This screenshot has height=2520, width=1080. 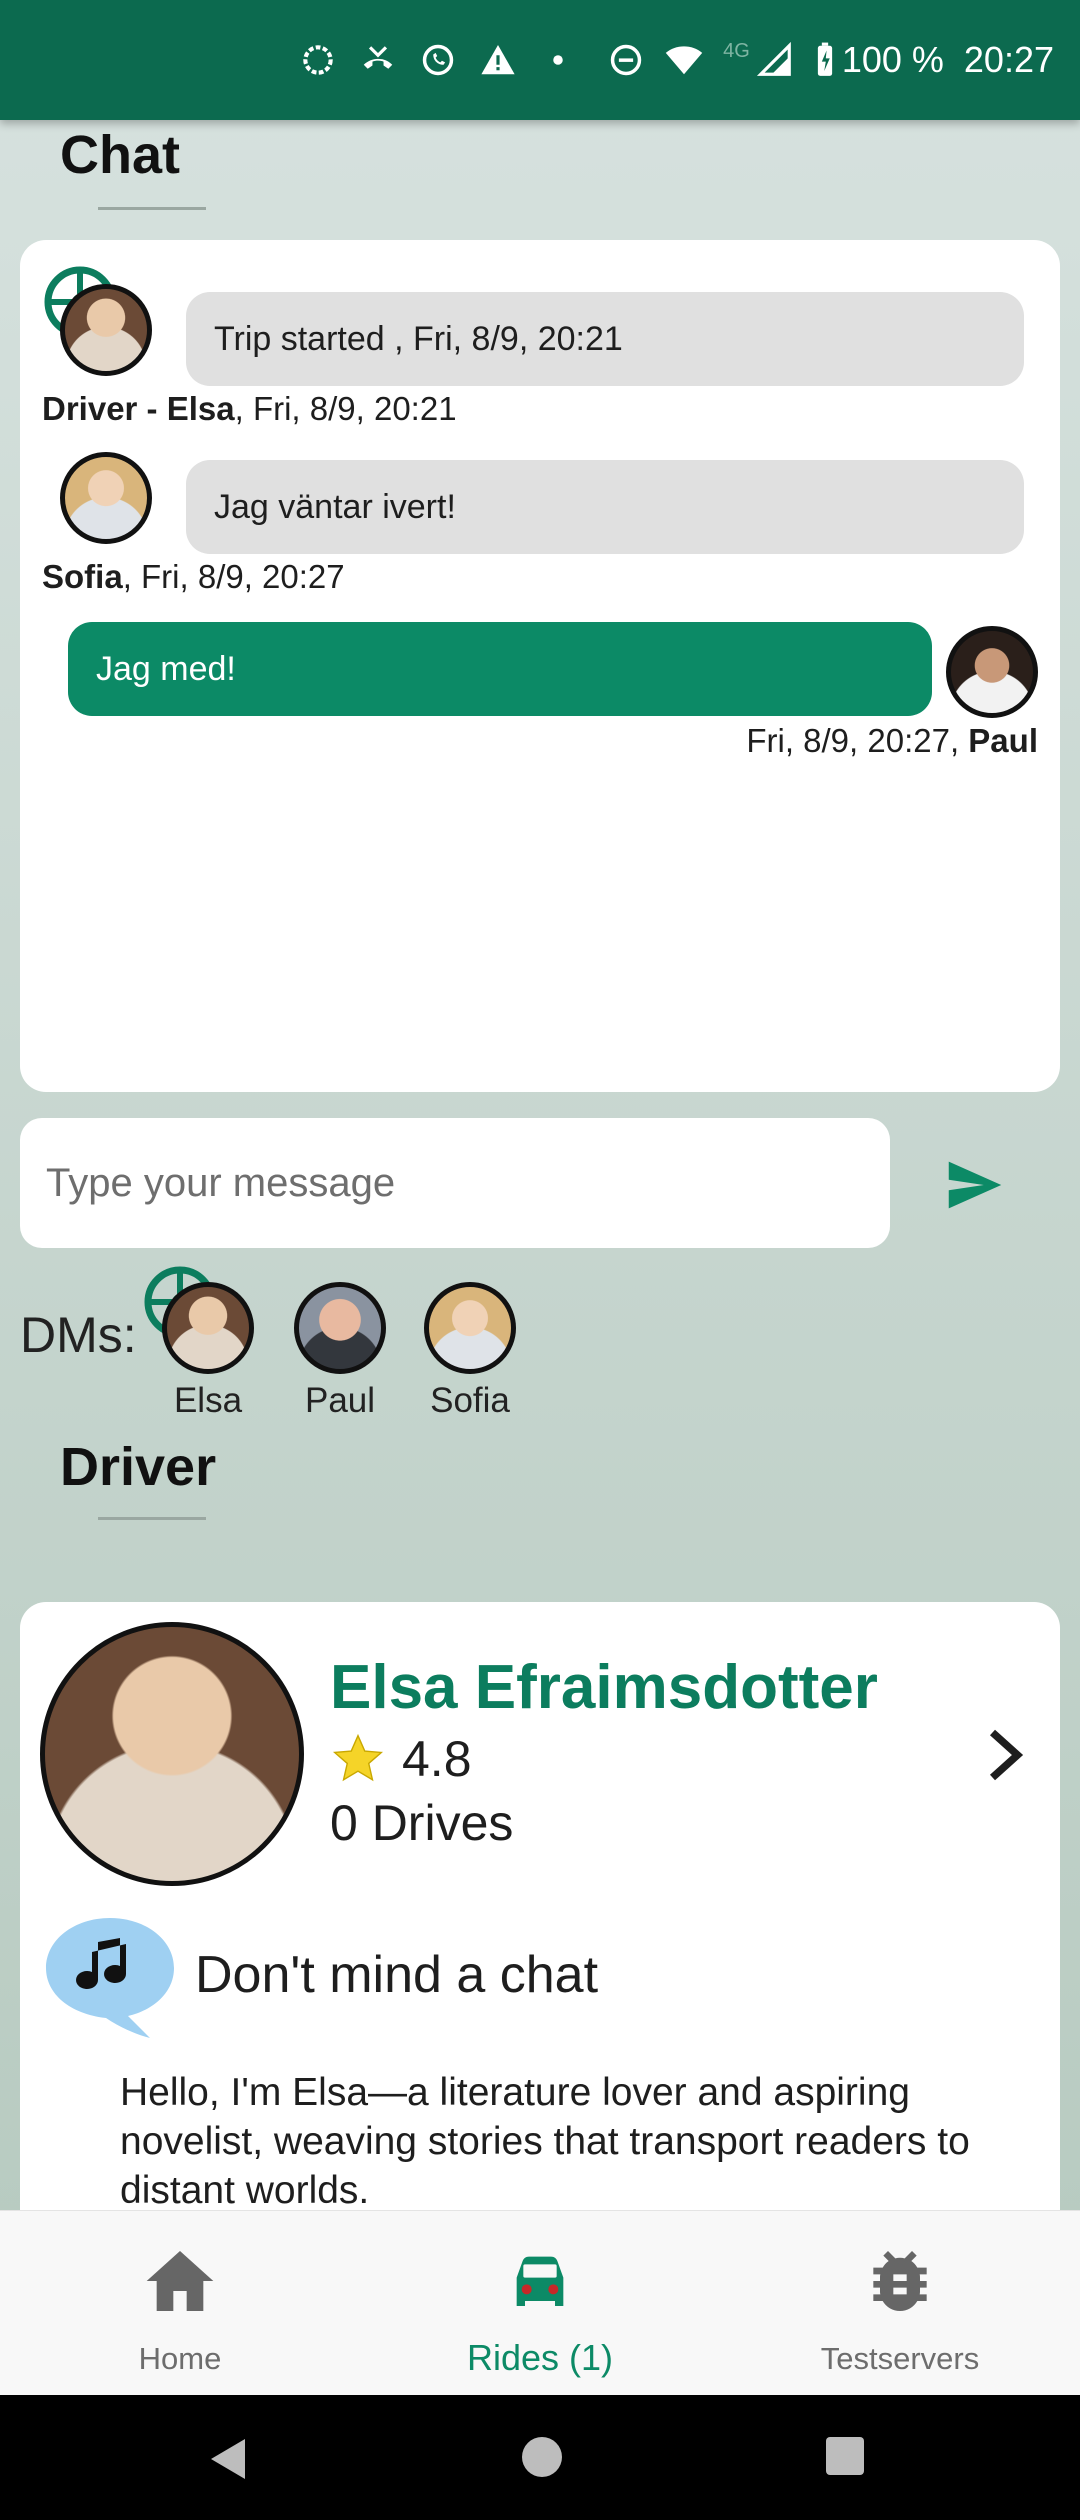 What do you see at coordinates (318, 60) in the screenshot?
I see `signal-app-icon` at bounding box center [318, 60].